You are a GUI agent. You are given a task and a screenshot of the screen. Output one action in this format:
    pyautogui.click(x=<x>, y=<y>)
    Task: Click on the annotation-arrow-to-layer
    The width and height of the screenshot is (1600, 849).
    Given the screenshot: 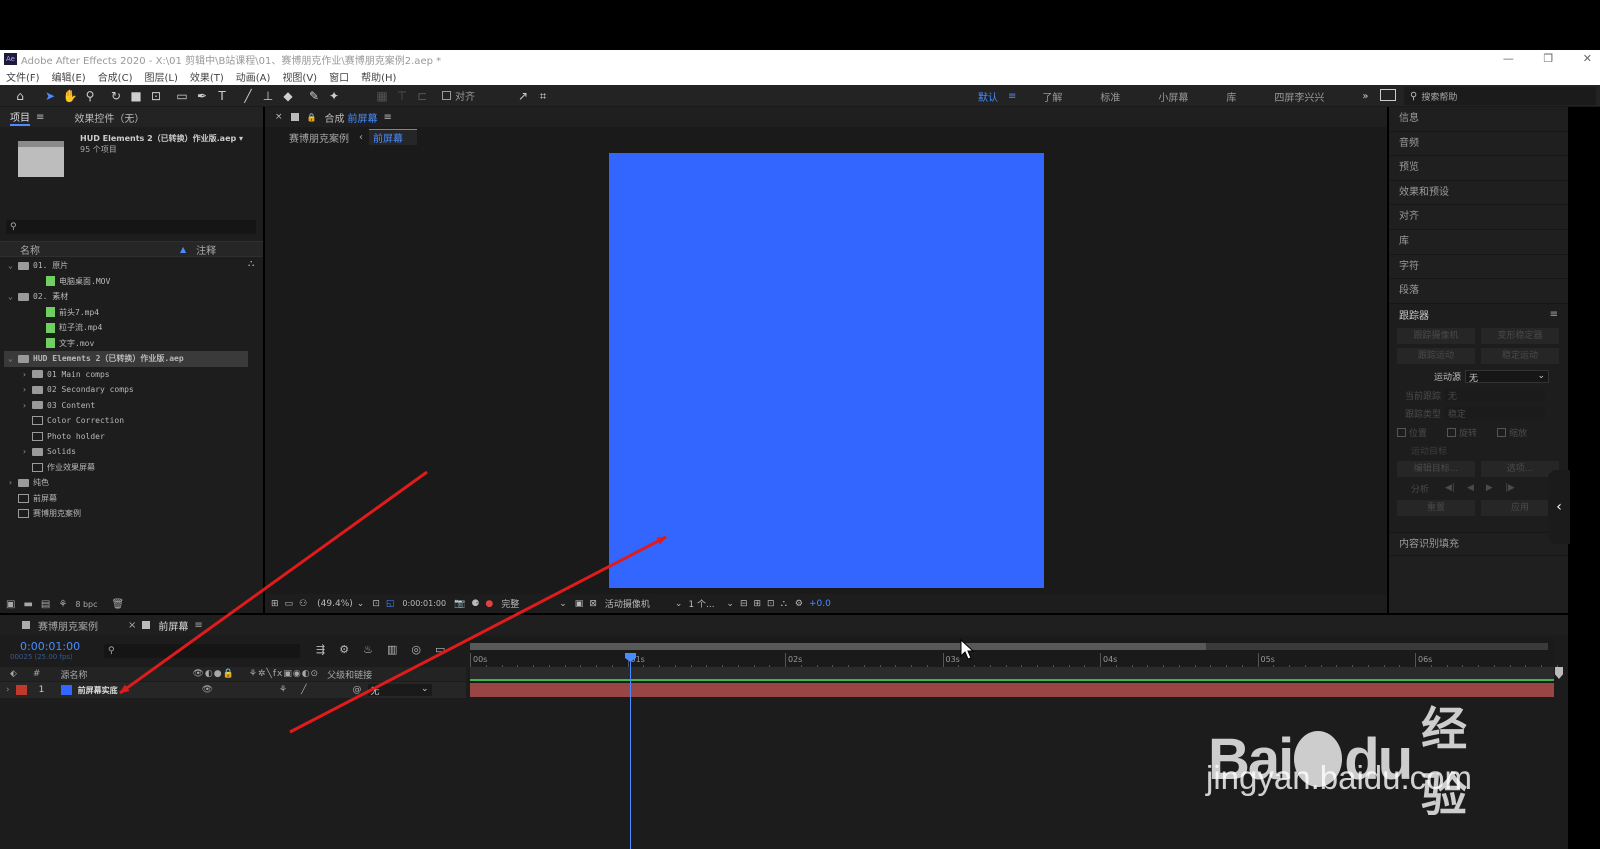 What is the action you would take?
    pyautogui.click(x=273, y=582)
    